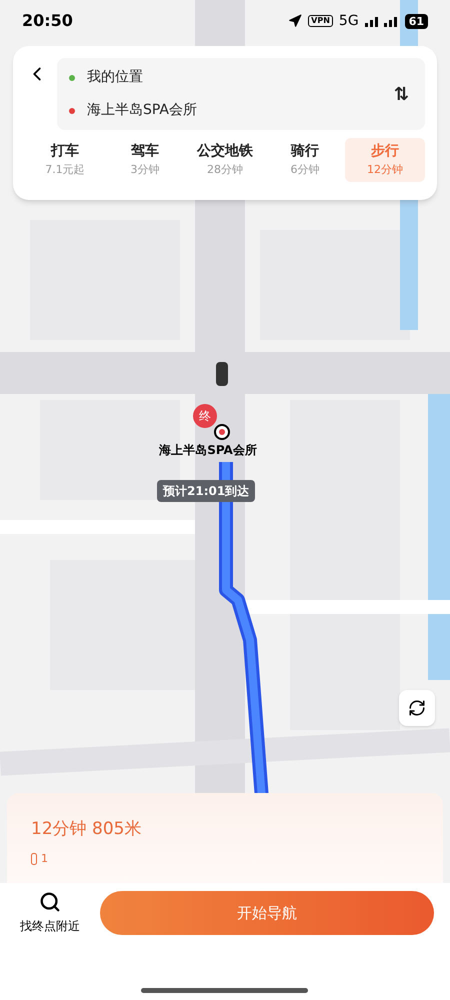 The width and height of the screenshot is (450, 1000). Describe the element at coordinates (208, 450) in the screenshot. I see `destination-label: 海上半岛SPA会所` at that location.